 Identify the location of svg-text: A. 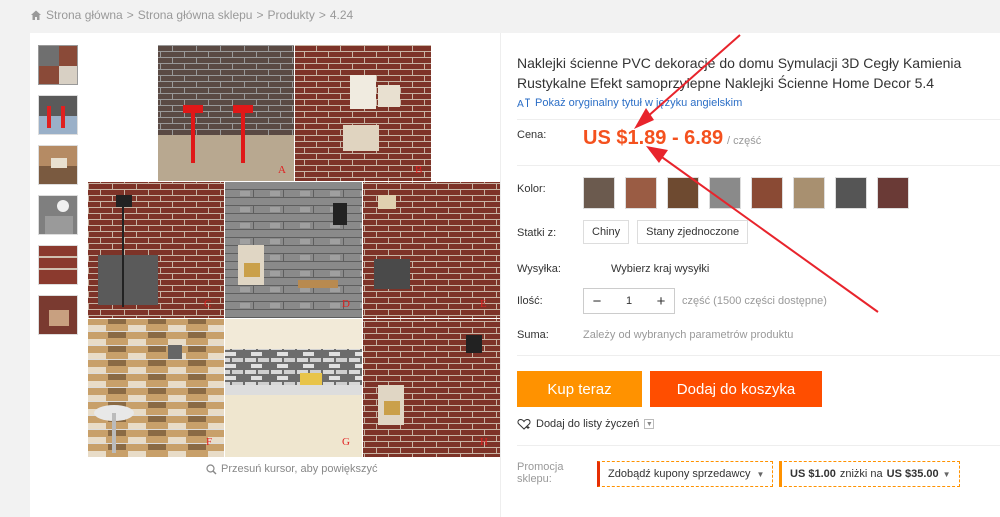
(520, 104).